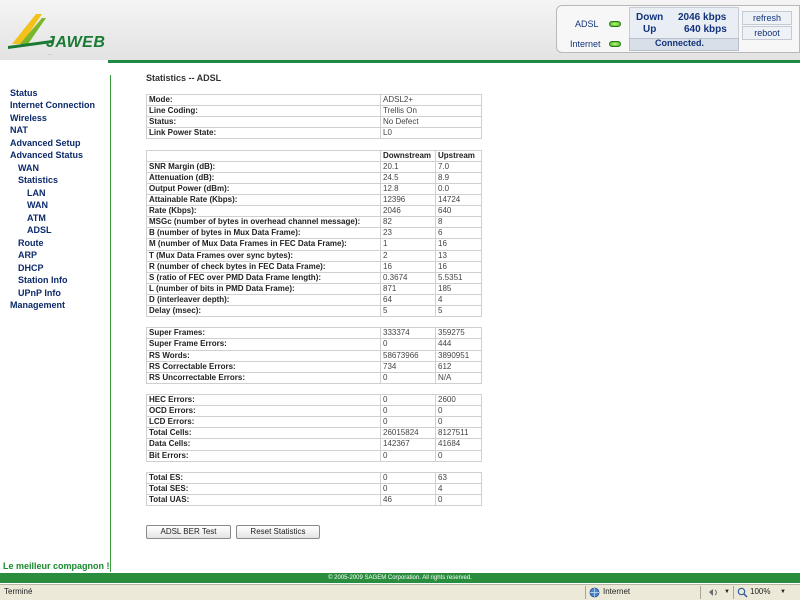 This screenshot has height=600, width=800. I want to click on row-label: Super Frames:, so click(263, 333).